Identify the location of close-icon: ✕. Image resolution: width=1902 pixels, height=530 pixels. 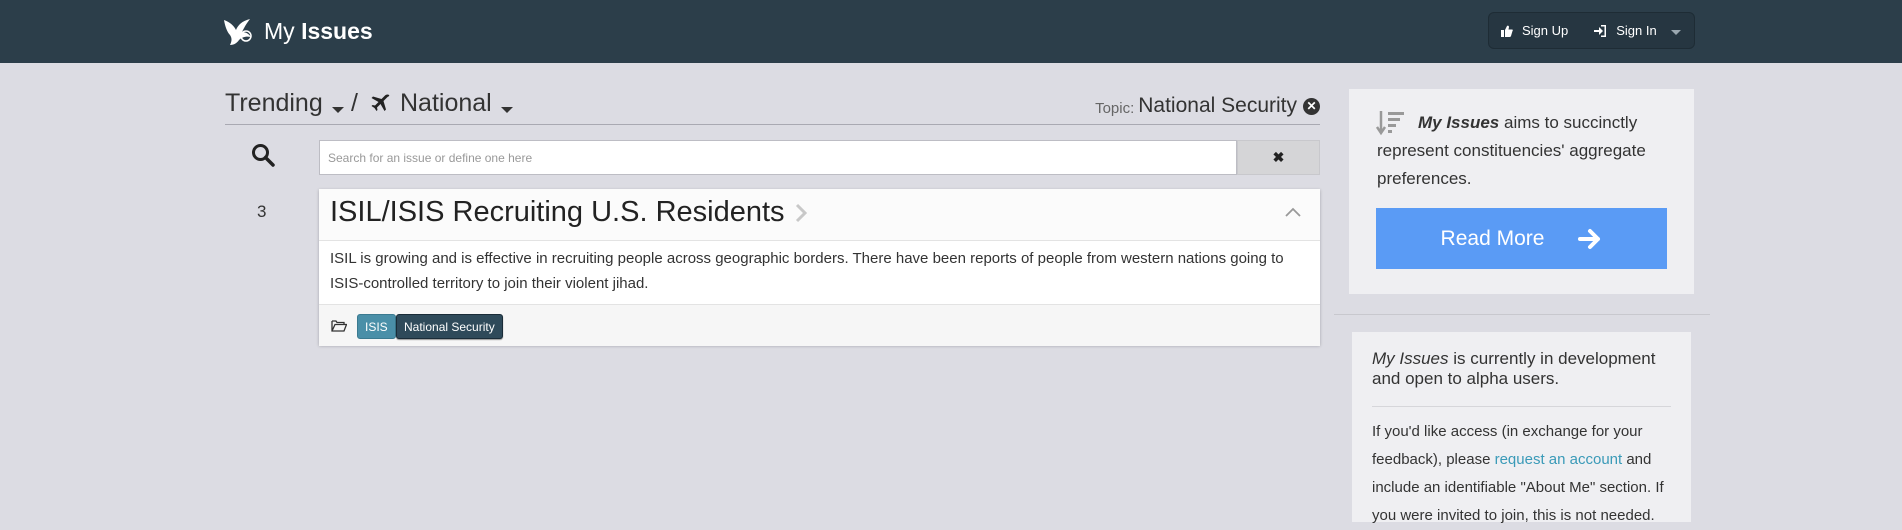
(1311, 106).